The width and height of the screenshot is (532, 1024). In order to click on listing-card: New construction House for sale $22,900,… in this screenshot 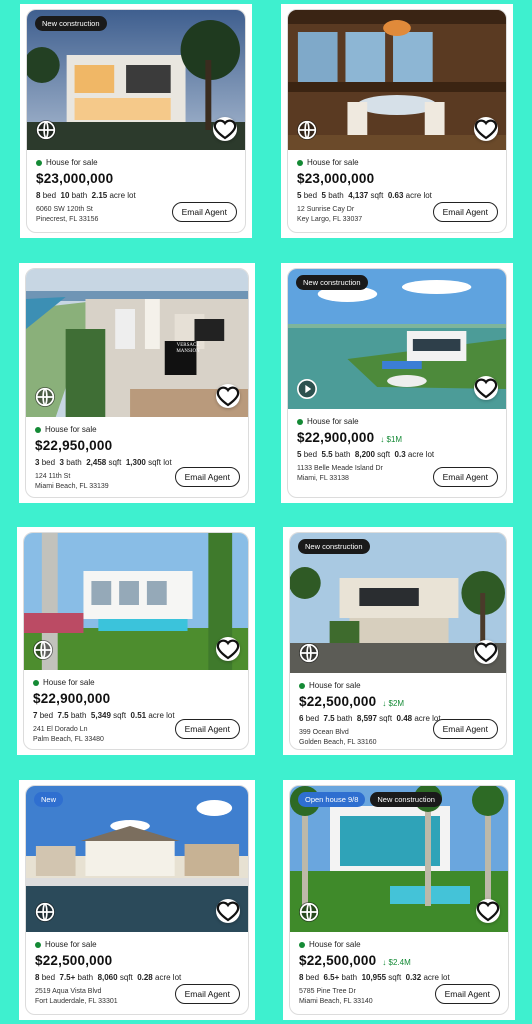, I will do `click(397, 383)`.